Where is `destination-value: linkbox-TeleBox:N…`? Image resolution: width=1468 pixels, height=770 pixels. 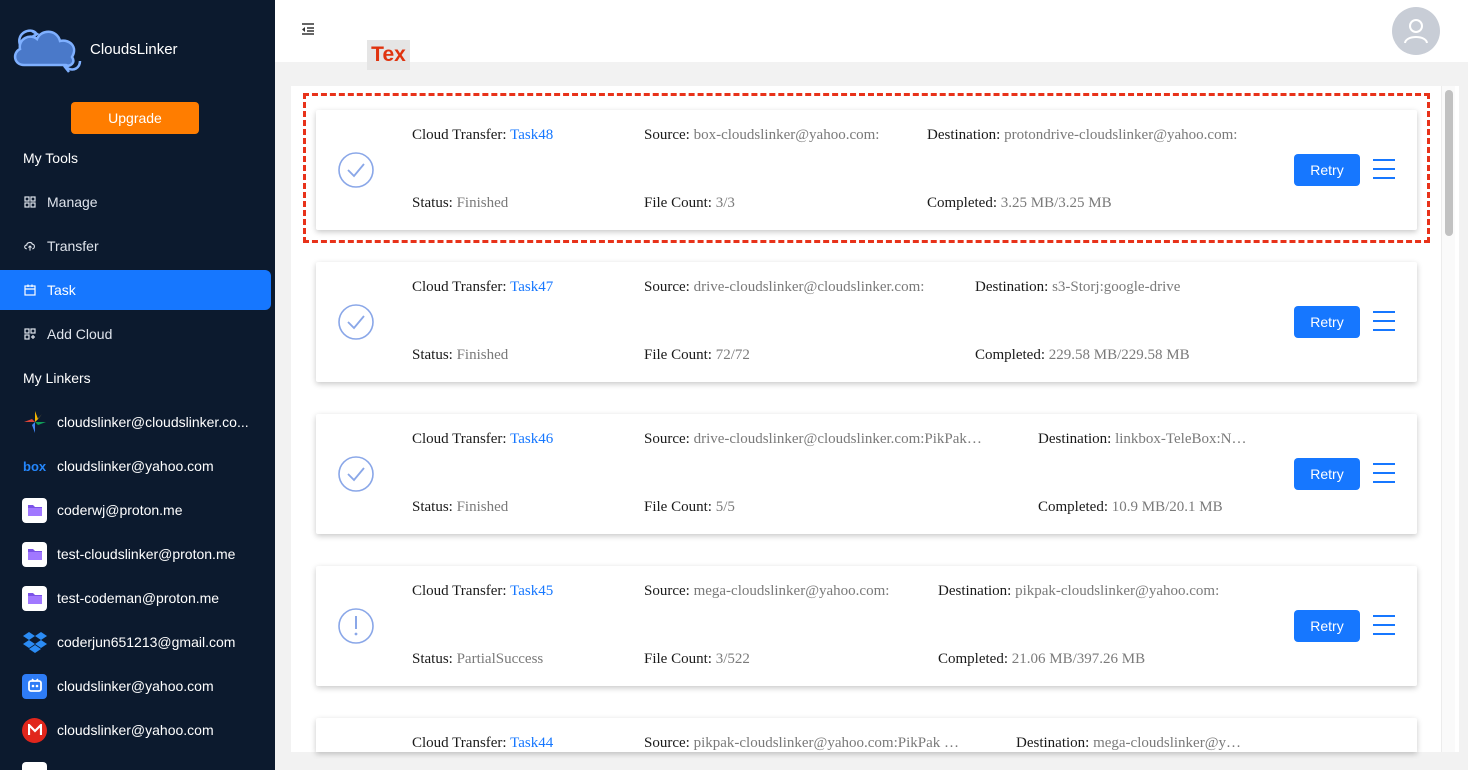
destination-value: linkbox-TeleBox:N… is located at coordinates (1181, 439).